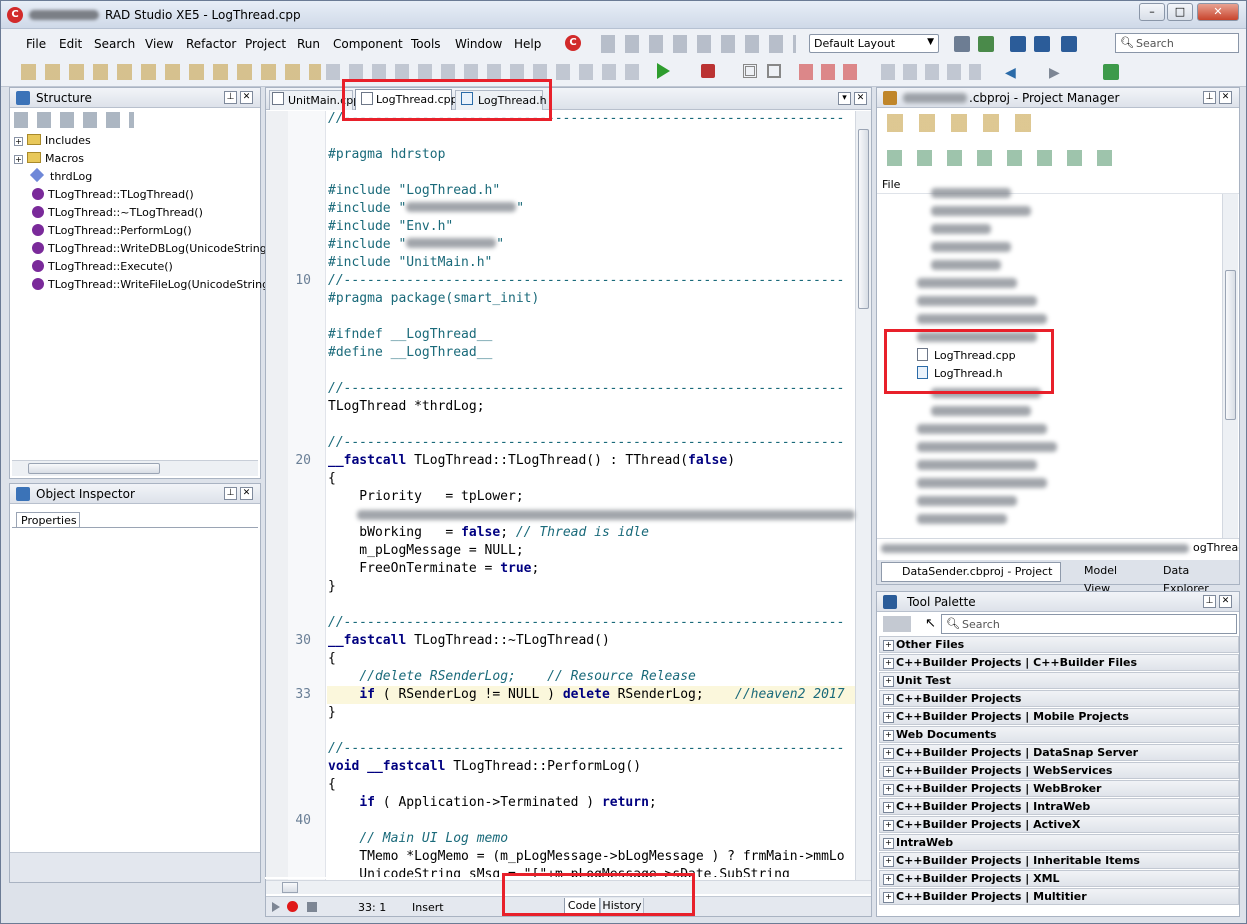  I want to click on palette-category: C++Builder Projects | XML, so click(1059, 878).